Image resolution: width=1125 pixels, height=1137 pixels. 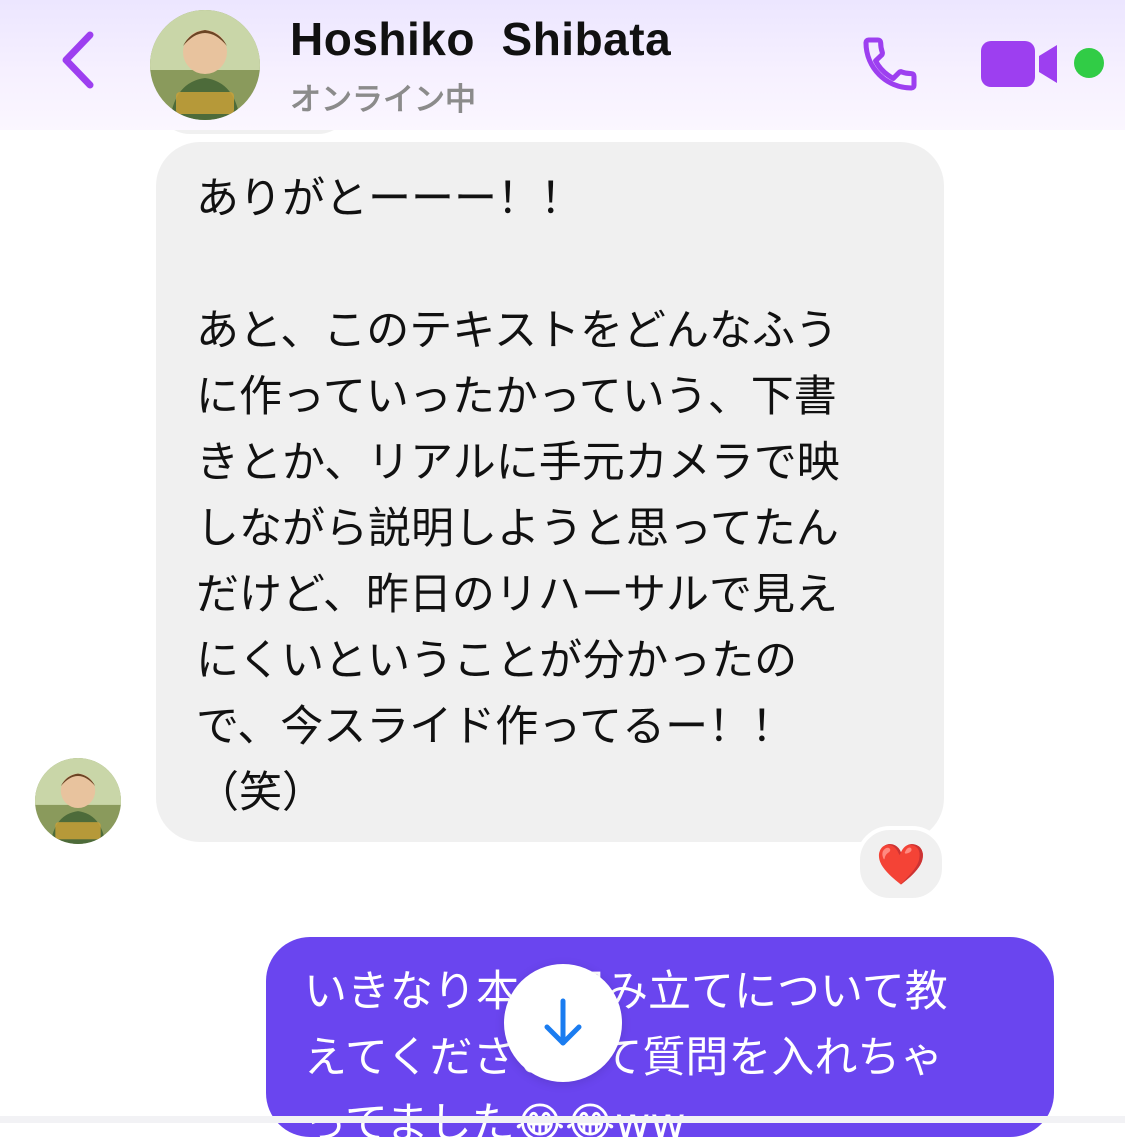 What do you see at coordinates (562, 1119) in the screenshot?
I see `composer-edge` at bounding box center [562, 1119].